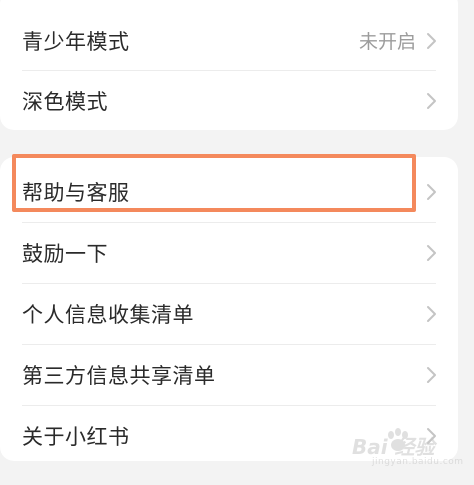 This screenshot has width=474, height=485. I want to click on setting-row-third-party-sharing-list: 第三方信息共享清单, so click(229, 374).